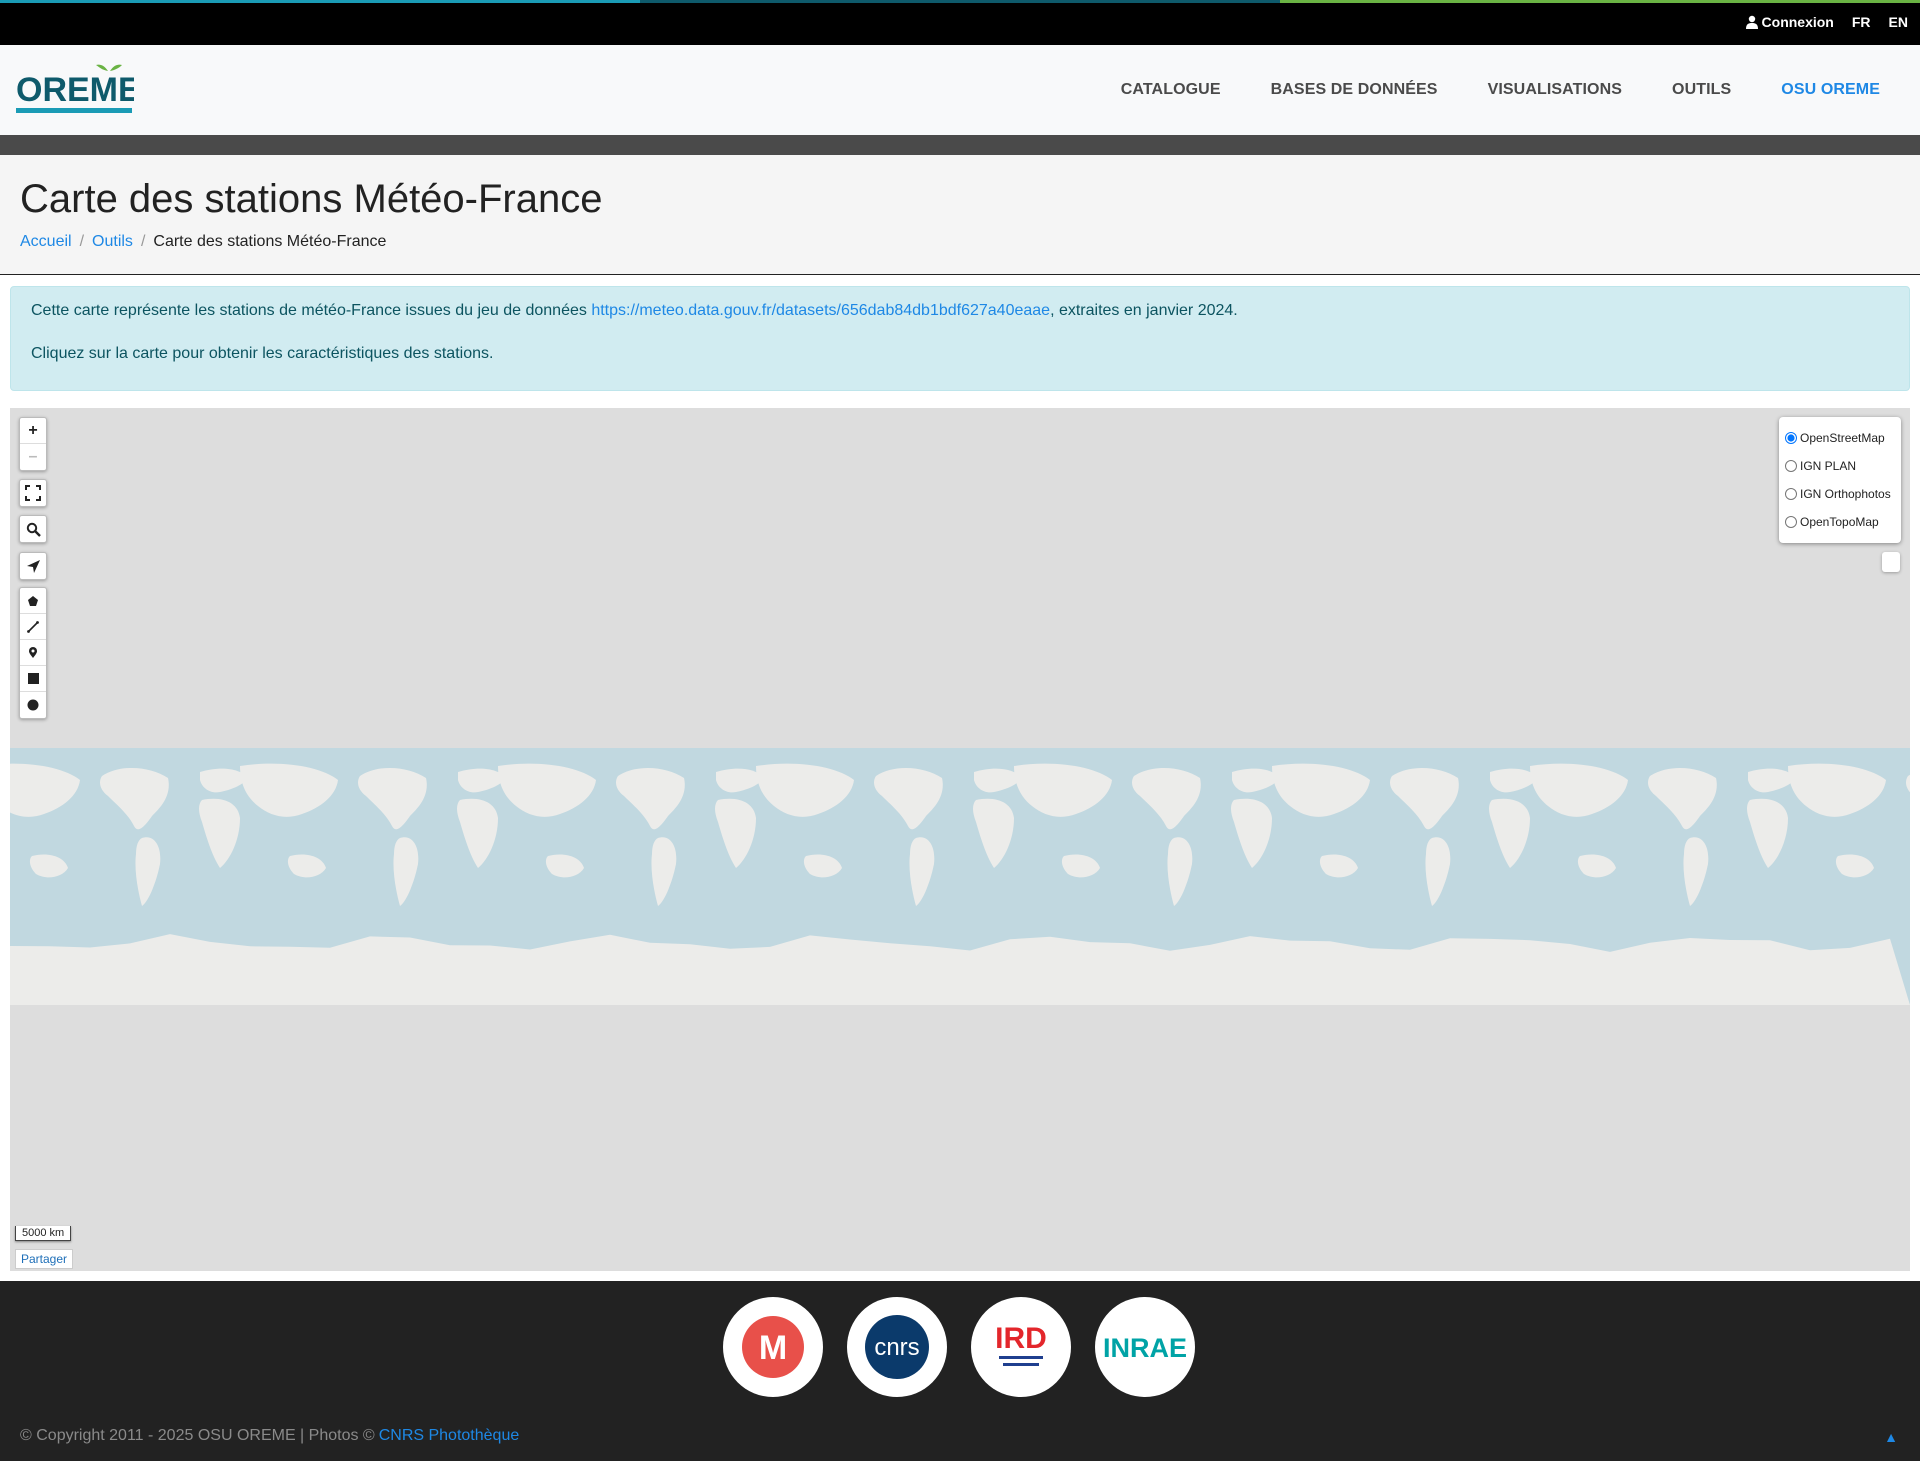 This screenshot has height=1461, width=1920. What do you see at coordinates (1898, 22) in the screenshot?
I see `lang-en-link: EN` at bounding box center [1898, 22].